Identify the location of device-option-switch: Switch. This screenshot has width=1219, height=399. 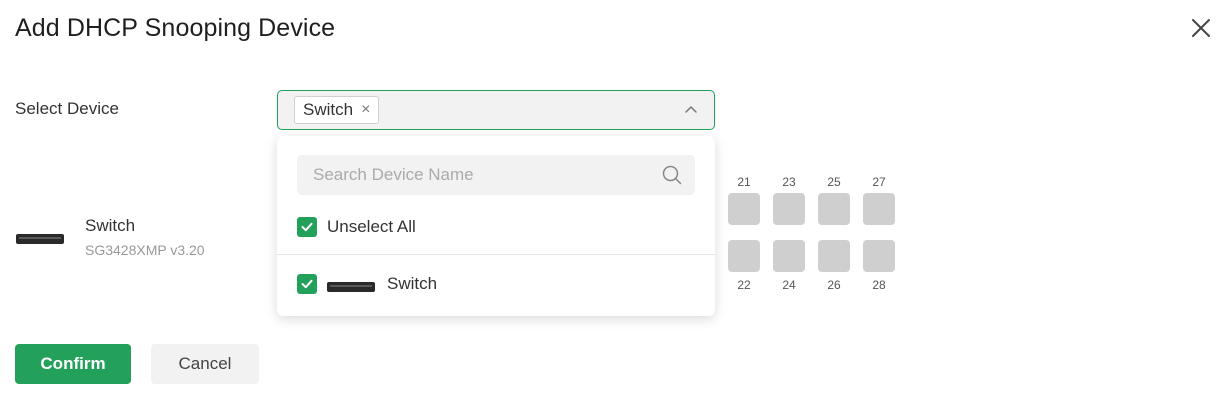
(367, 284).